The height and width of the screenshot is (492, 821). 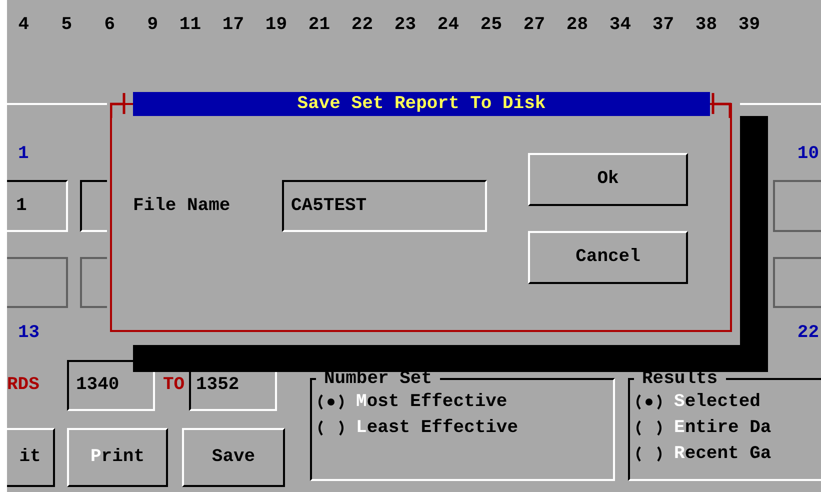 I want to click on number-field: 1, so click(x=37, y=206).